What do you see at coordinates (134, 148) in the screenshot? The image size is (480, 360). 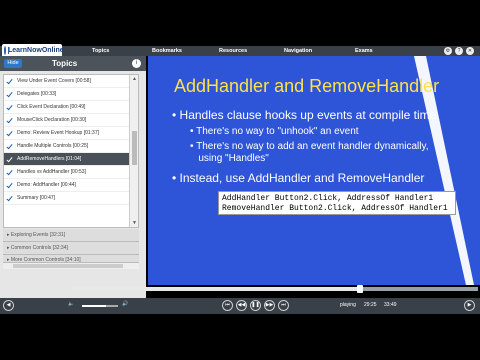 I see `scroll-thumb` at bounding box center [134, 148].